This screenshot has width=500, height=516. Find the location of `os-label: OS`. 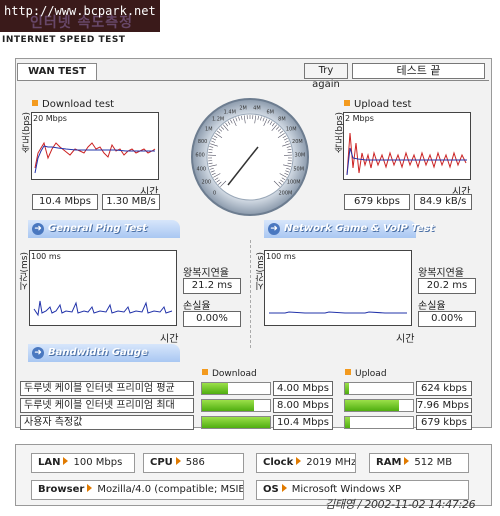

os-label: OS is located at coordinates (271, 489).